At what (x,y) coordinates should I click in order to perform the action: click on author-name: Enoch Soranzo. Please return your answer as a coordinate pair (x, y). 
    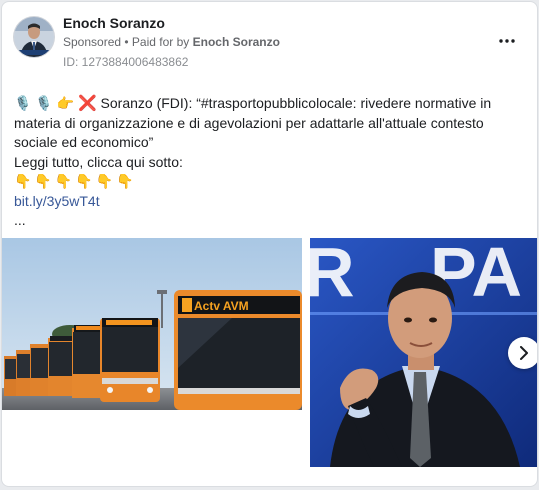
    Looking at the image, I should click on (114, 23).